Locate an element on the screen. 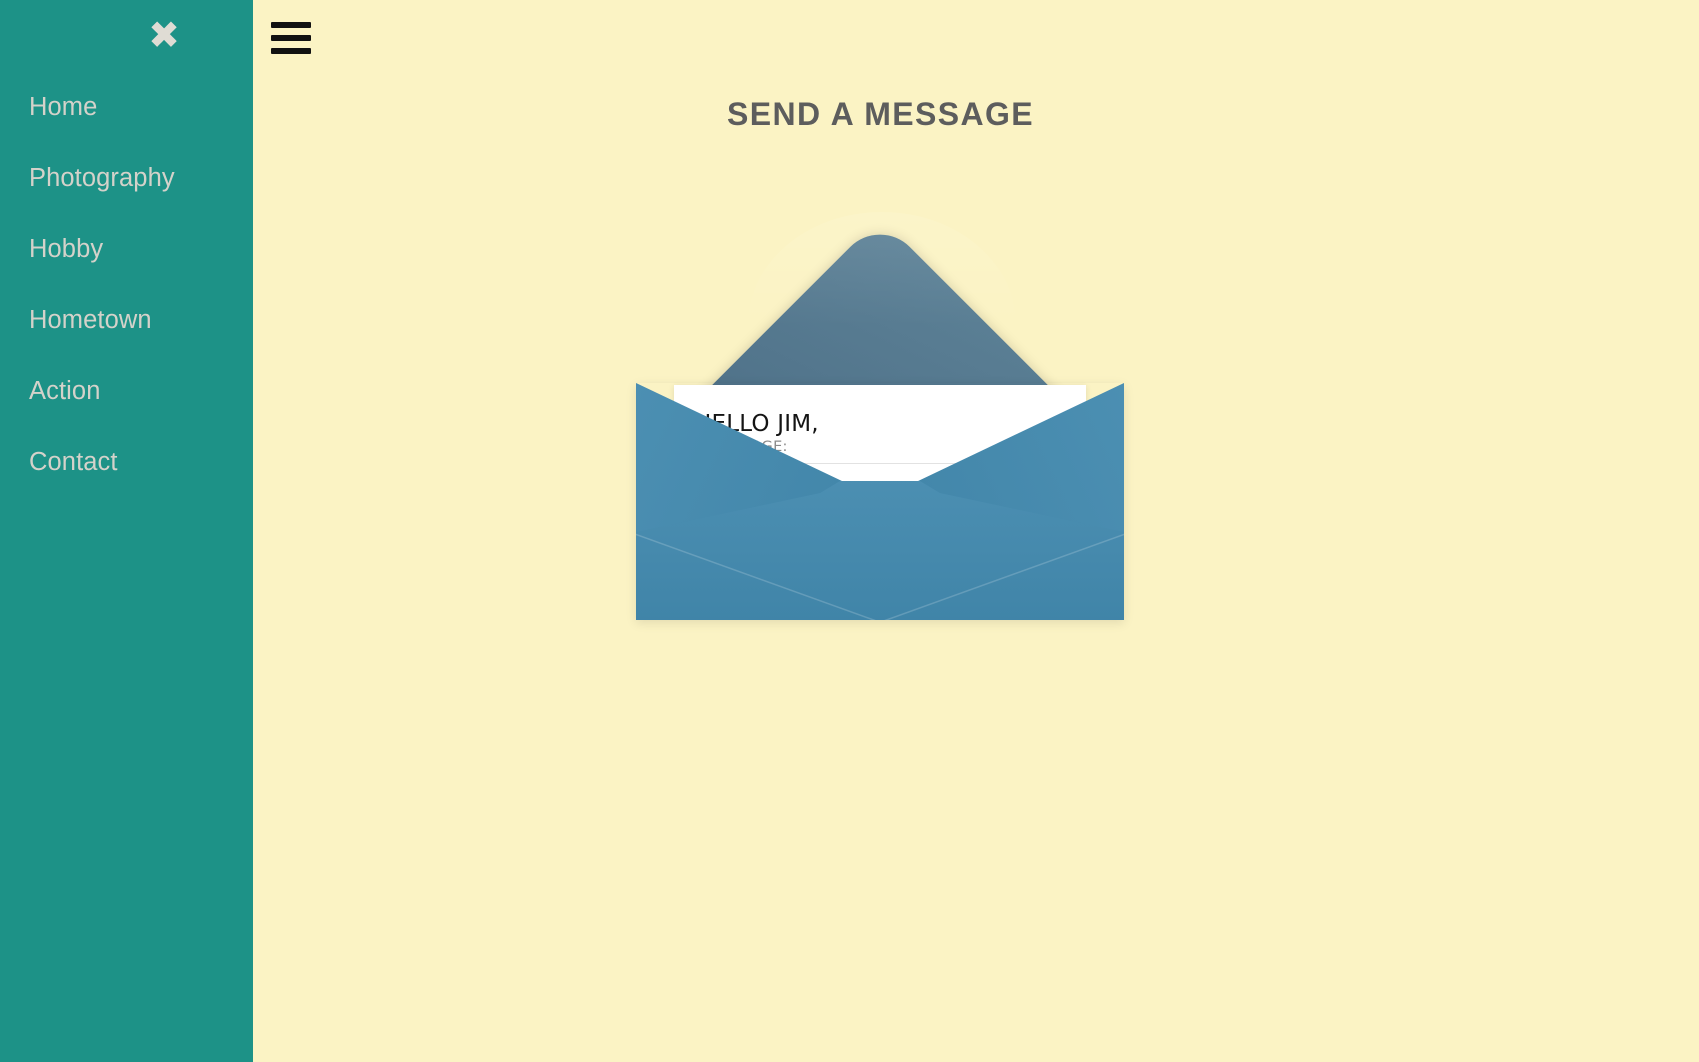  hamburger-menu-icon is located at coordinates (293, 40).